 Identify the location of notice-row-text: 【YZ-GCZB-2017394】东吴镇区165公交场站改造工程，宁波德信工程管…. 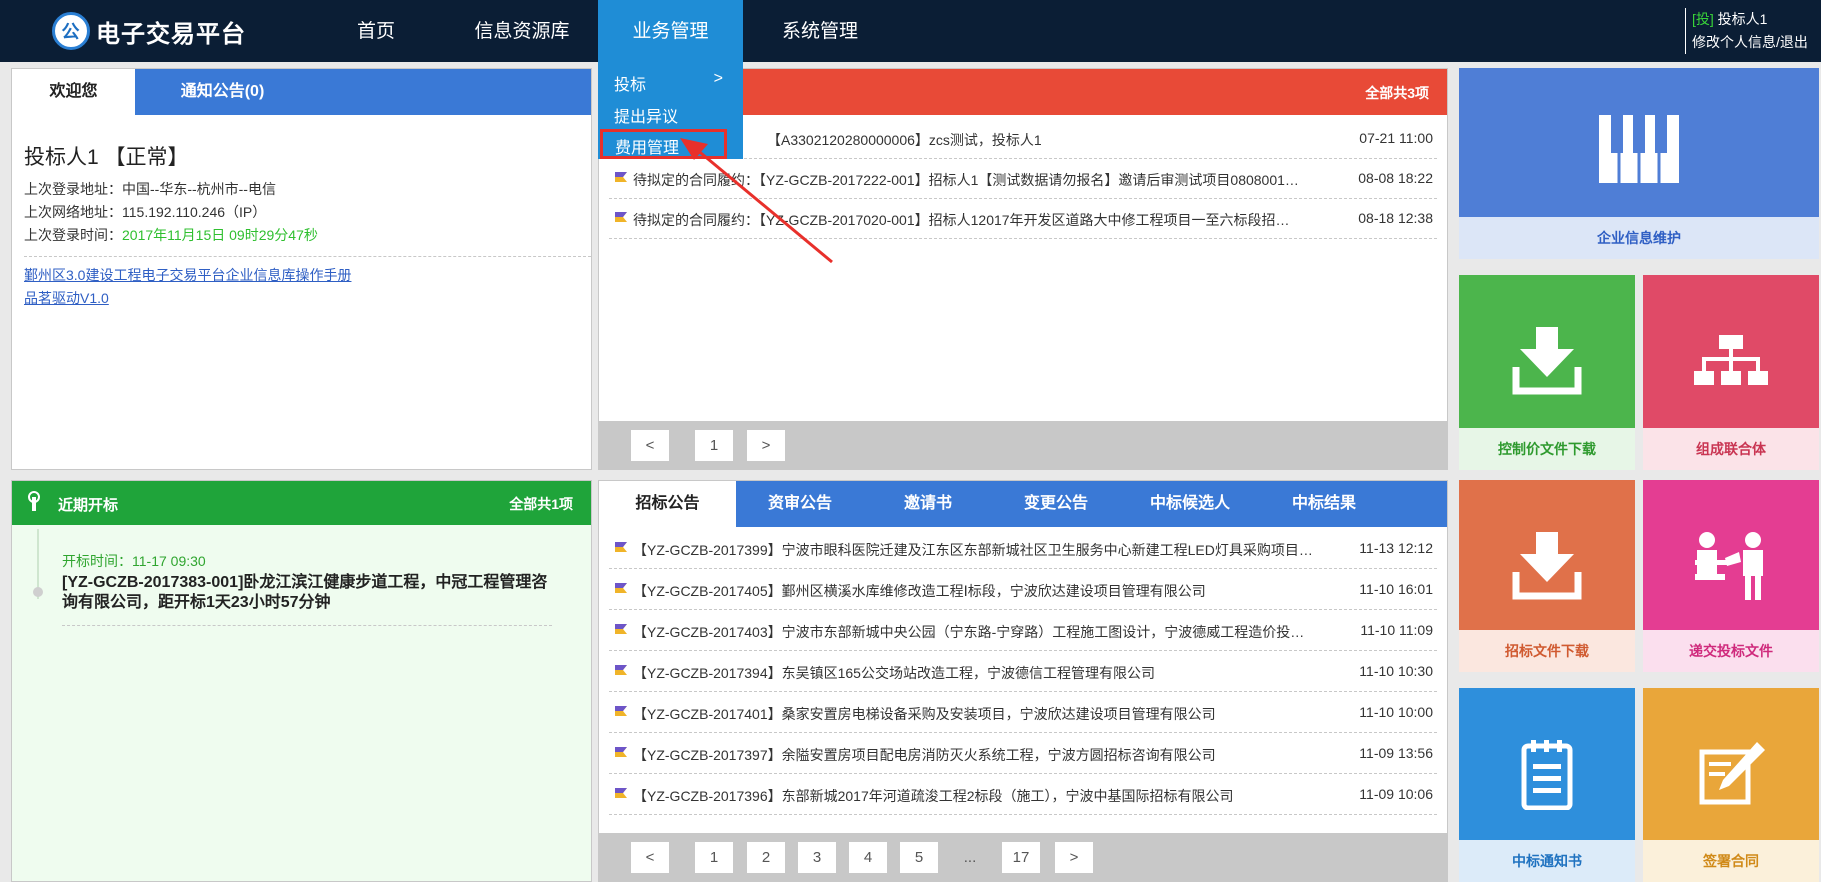
(894, 673).